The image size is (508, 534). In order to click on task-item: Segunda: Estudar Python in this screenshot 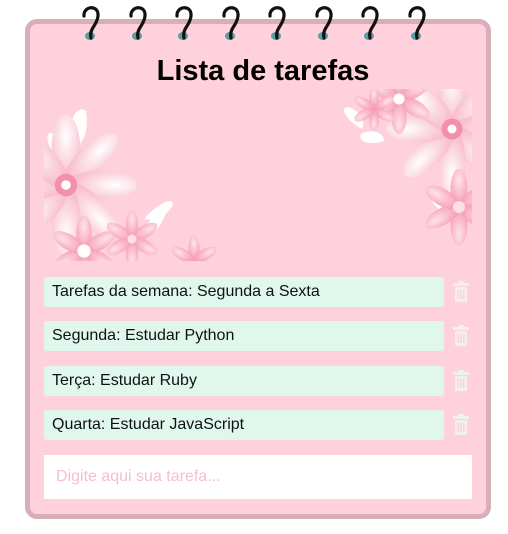, I will do `click(244, 336)`.